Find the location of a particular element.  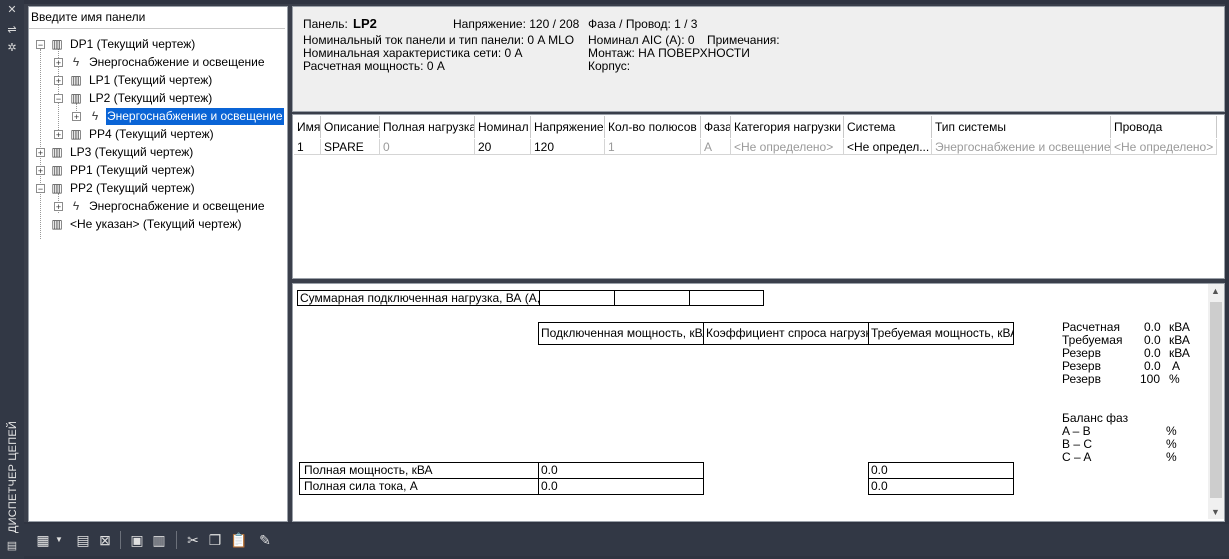

column-header: Описание is located at coordinates (350, 127).